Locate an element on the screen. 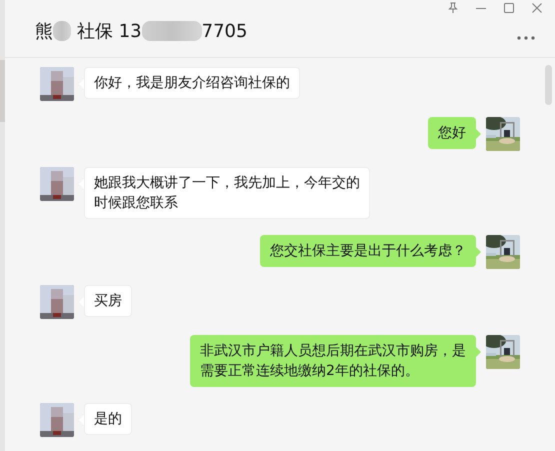  received-message: 买房 is located at coordinates (108, 301).